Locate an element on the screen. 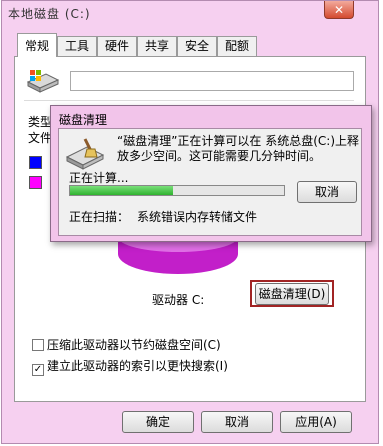 The height and width of the screenshot is (446, 383). separator is located at coordinates (189, 100).